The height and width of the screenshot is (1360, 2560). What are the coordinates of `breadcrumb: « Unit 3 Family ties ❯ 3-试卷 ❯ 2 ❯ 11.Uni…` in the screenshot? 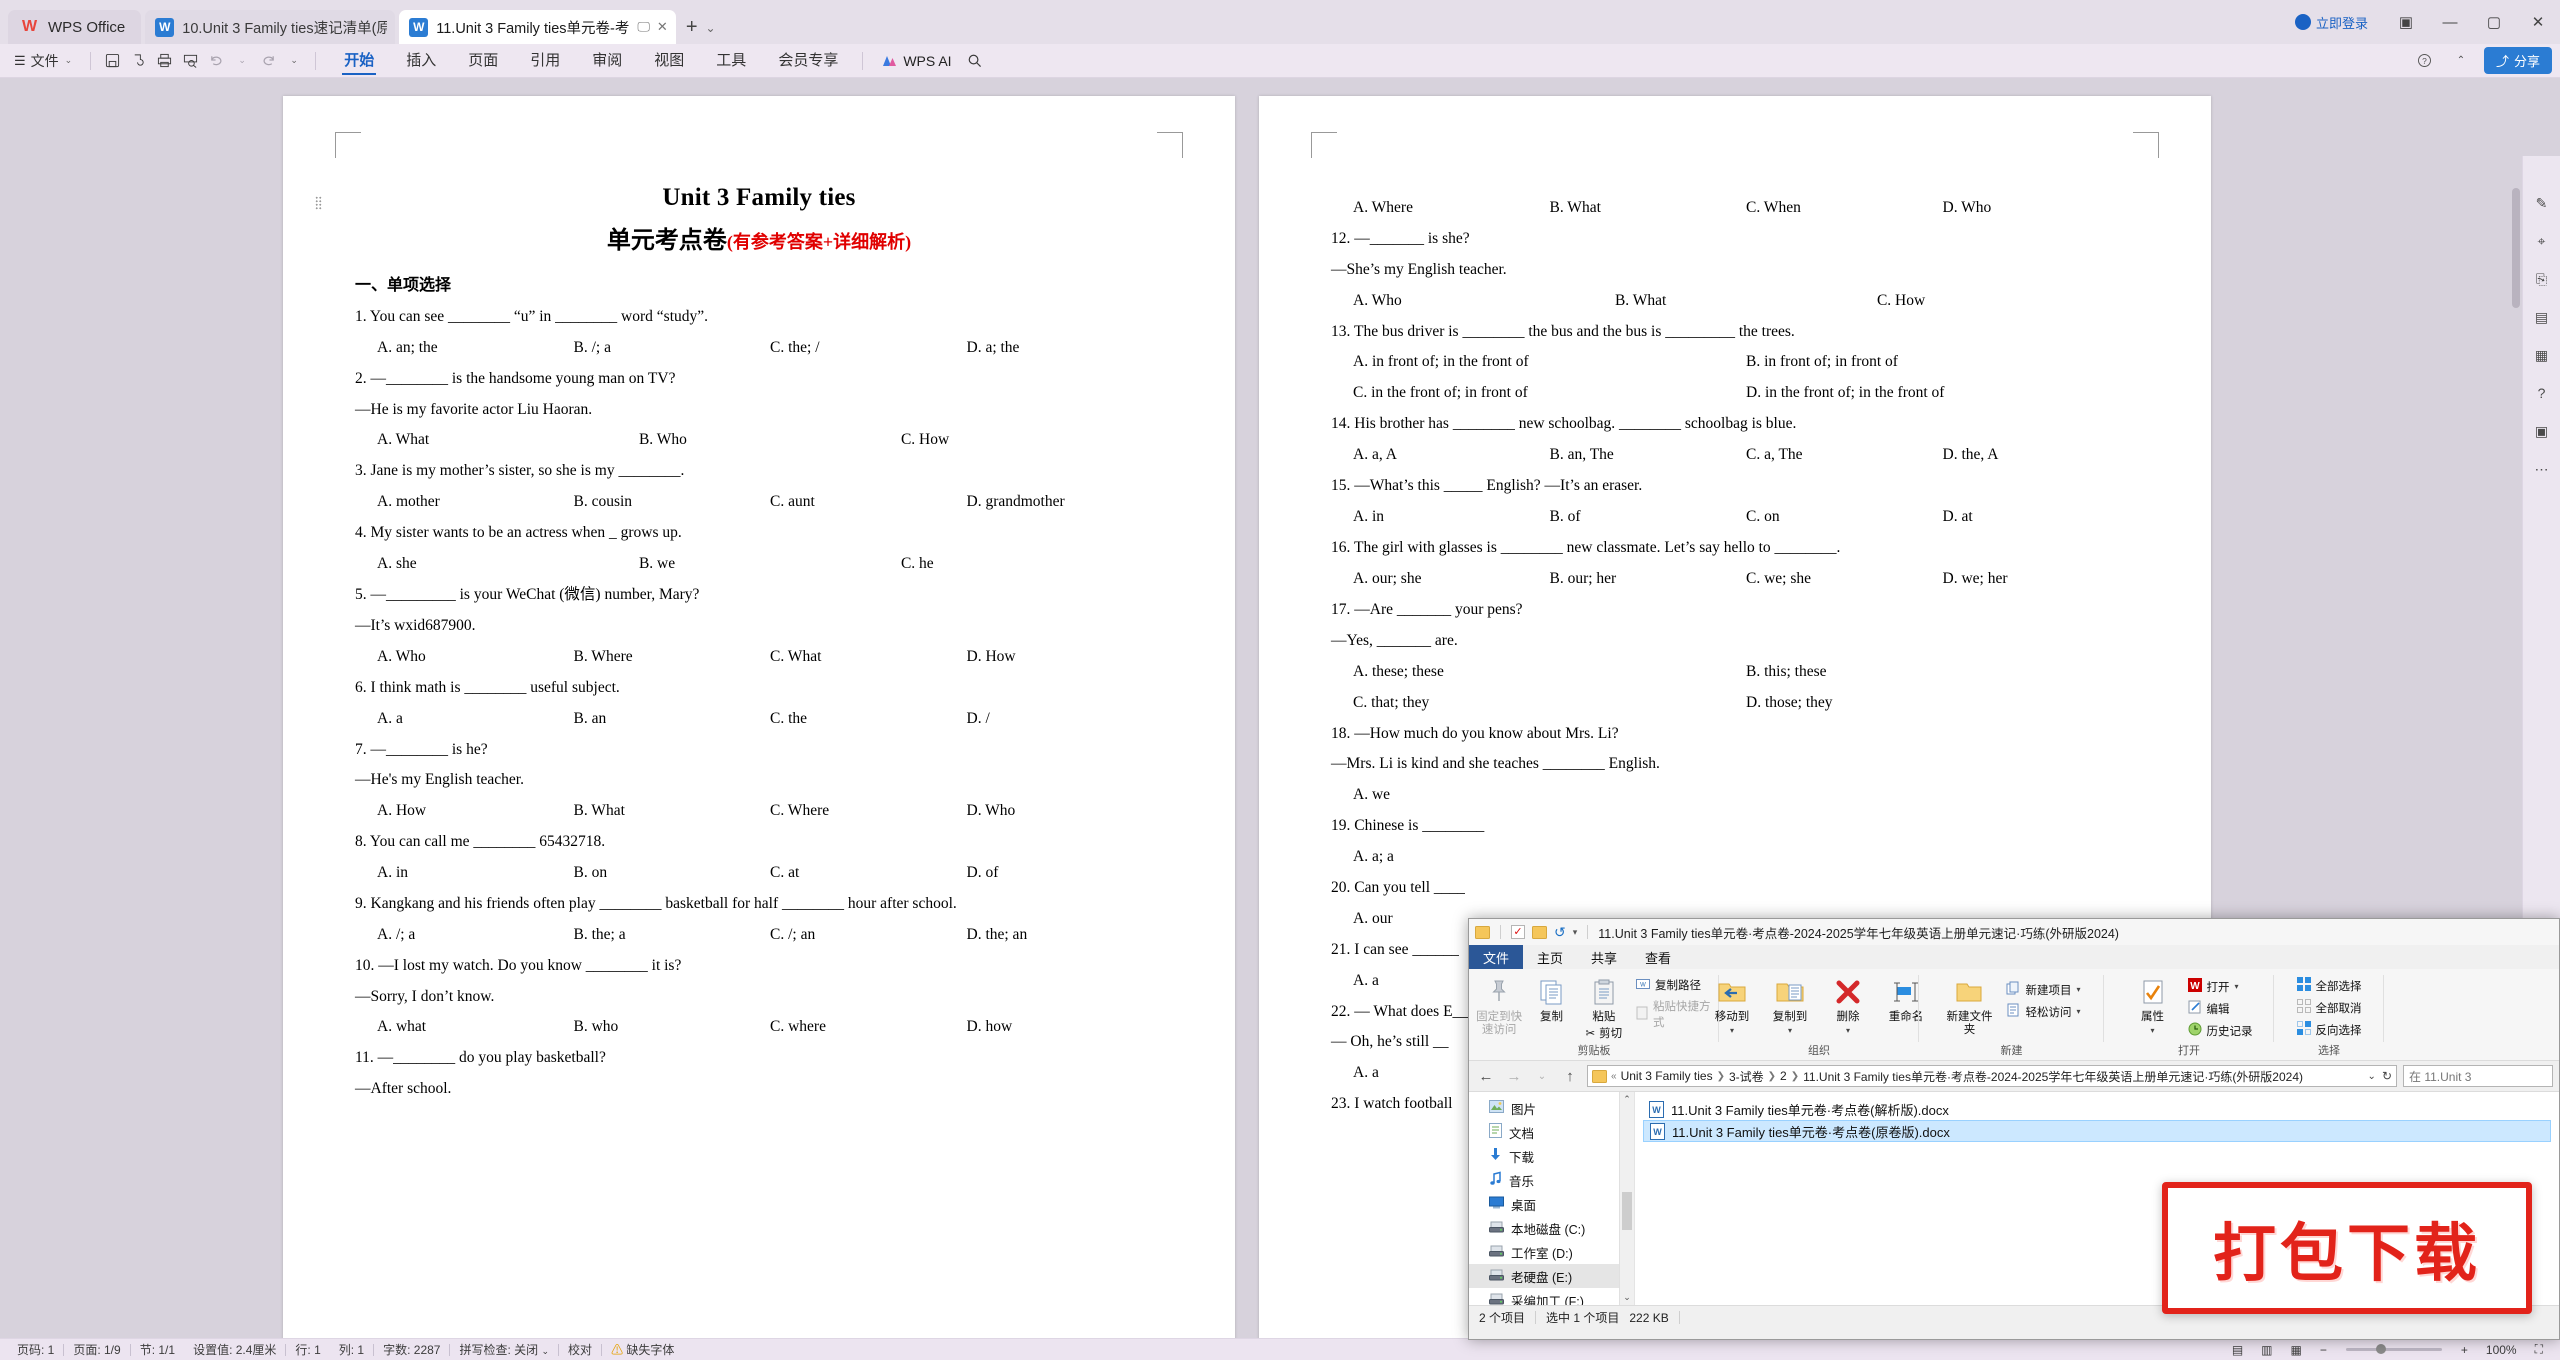 It's located at (1992, 1076).